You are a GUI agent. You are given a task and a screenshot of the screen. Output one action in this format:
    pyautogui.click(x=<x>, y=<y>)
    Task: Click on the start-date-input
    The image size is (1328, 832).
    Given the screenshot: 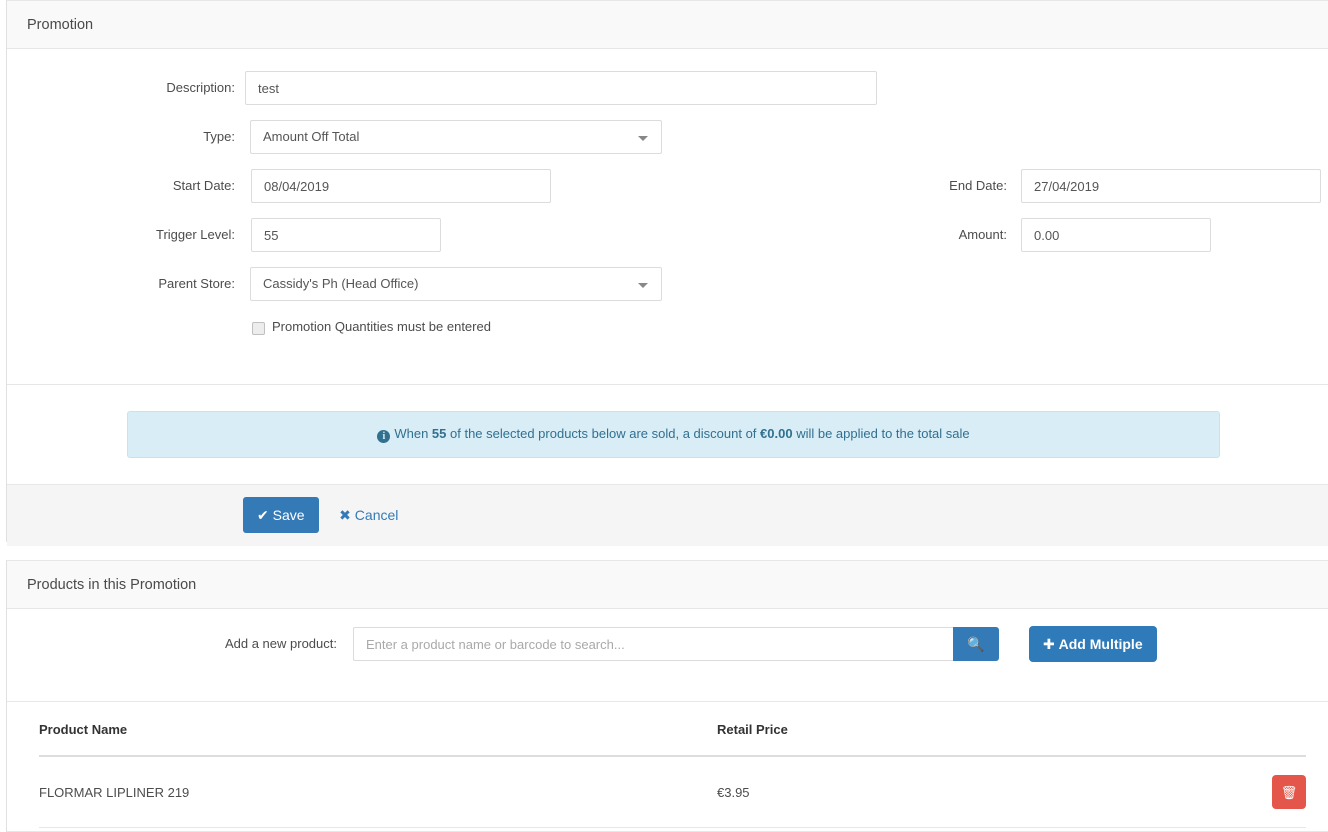 What is the action you would take?
    pyautogui.click(x=401, y=186)
    